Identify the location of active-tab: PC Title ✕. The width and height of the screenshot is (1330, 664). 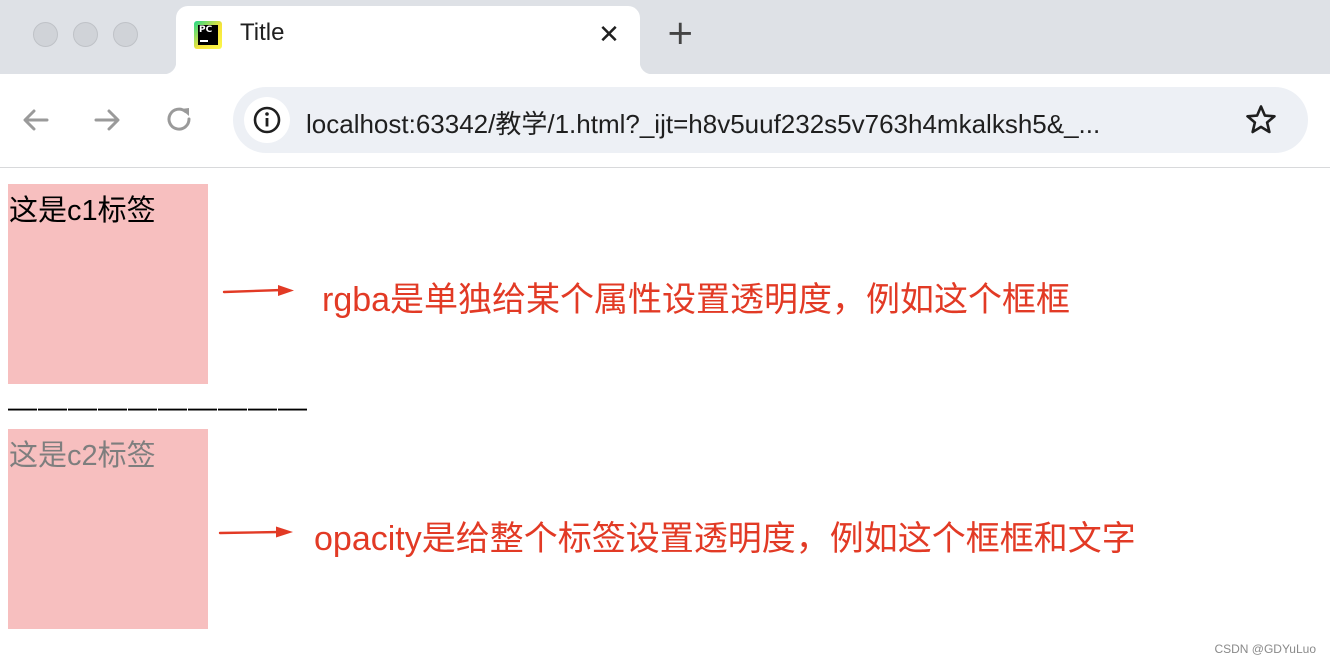
(408, 40).